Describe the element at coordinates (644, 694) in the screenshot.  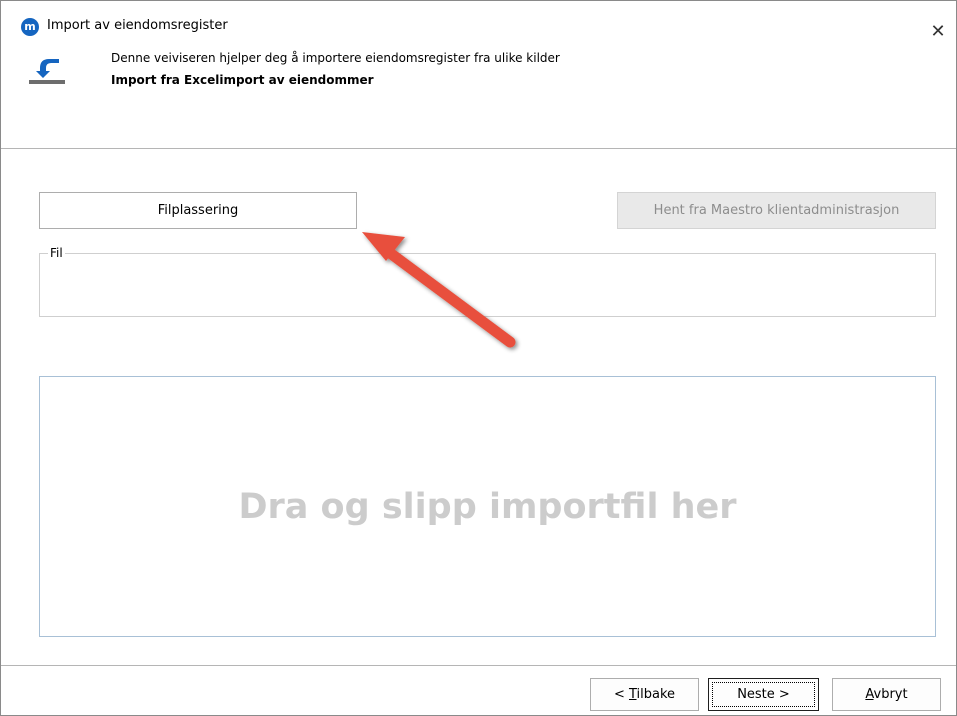
I see `back-button: < Tilbake` at that location.